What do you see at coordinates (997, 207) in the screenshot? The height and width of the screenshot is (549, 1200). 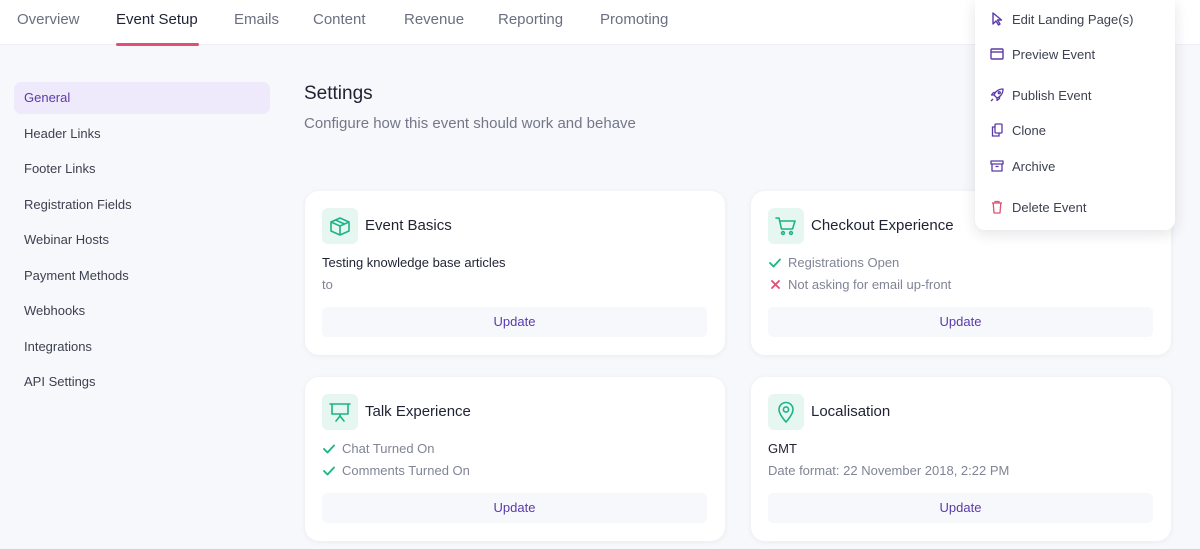 I see `trash-icon` at bounding box center [997, 207].